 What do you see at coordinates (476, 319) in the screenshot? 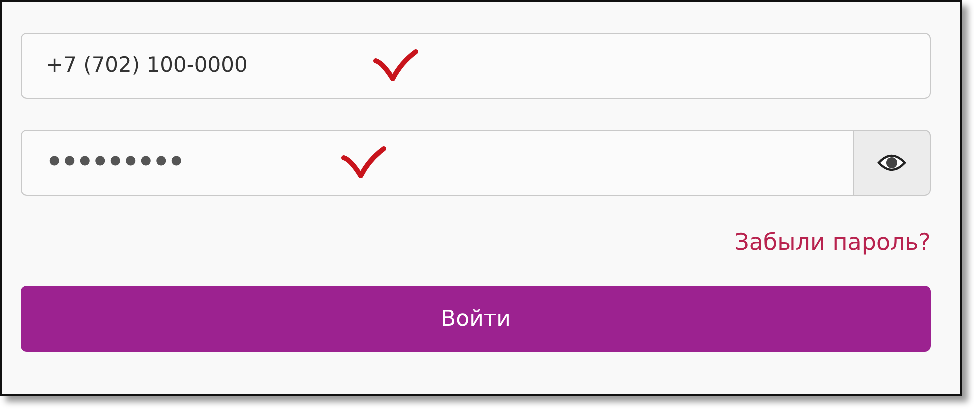
I see `login-button: Войти` at bounding box center [476, 319].